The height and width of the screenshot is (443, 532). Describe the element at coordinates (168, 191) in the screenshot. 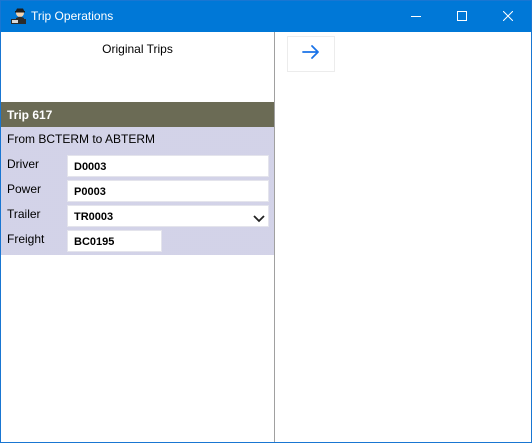

I see `power-field: P0003` at that location.